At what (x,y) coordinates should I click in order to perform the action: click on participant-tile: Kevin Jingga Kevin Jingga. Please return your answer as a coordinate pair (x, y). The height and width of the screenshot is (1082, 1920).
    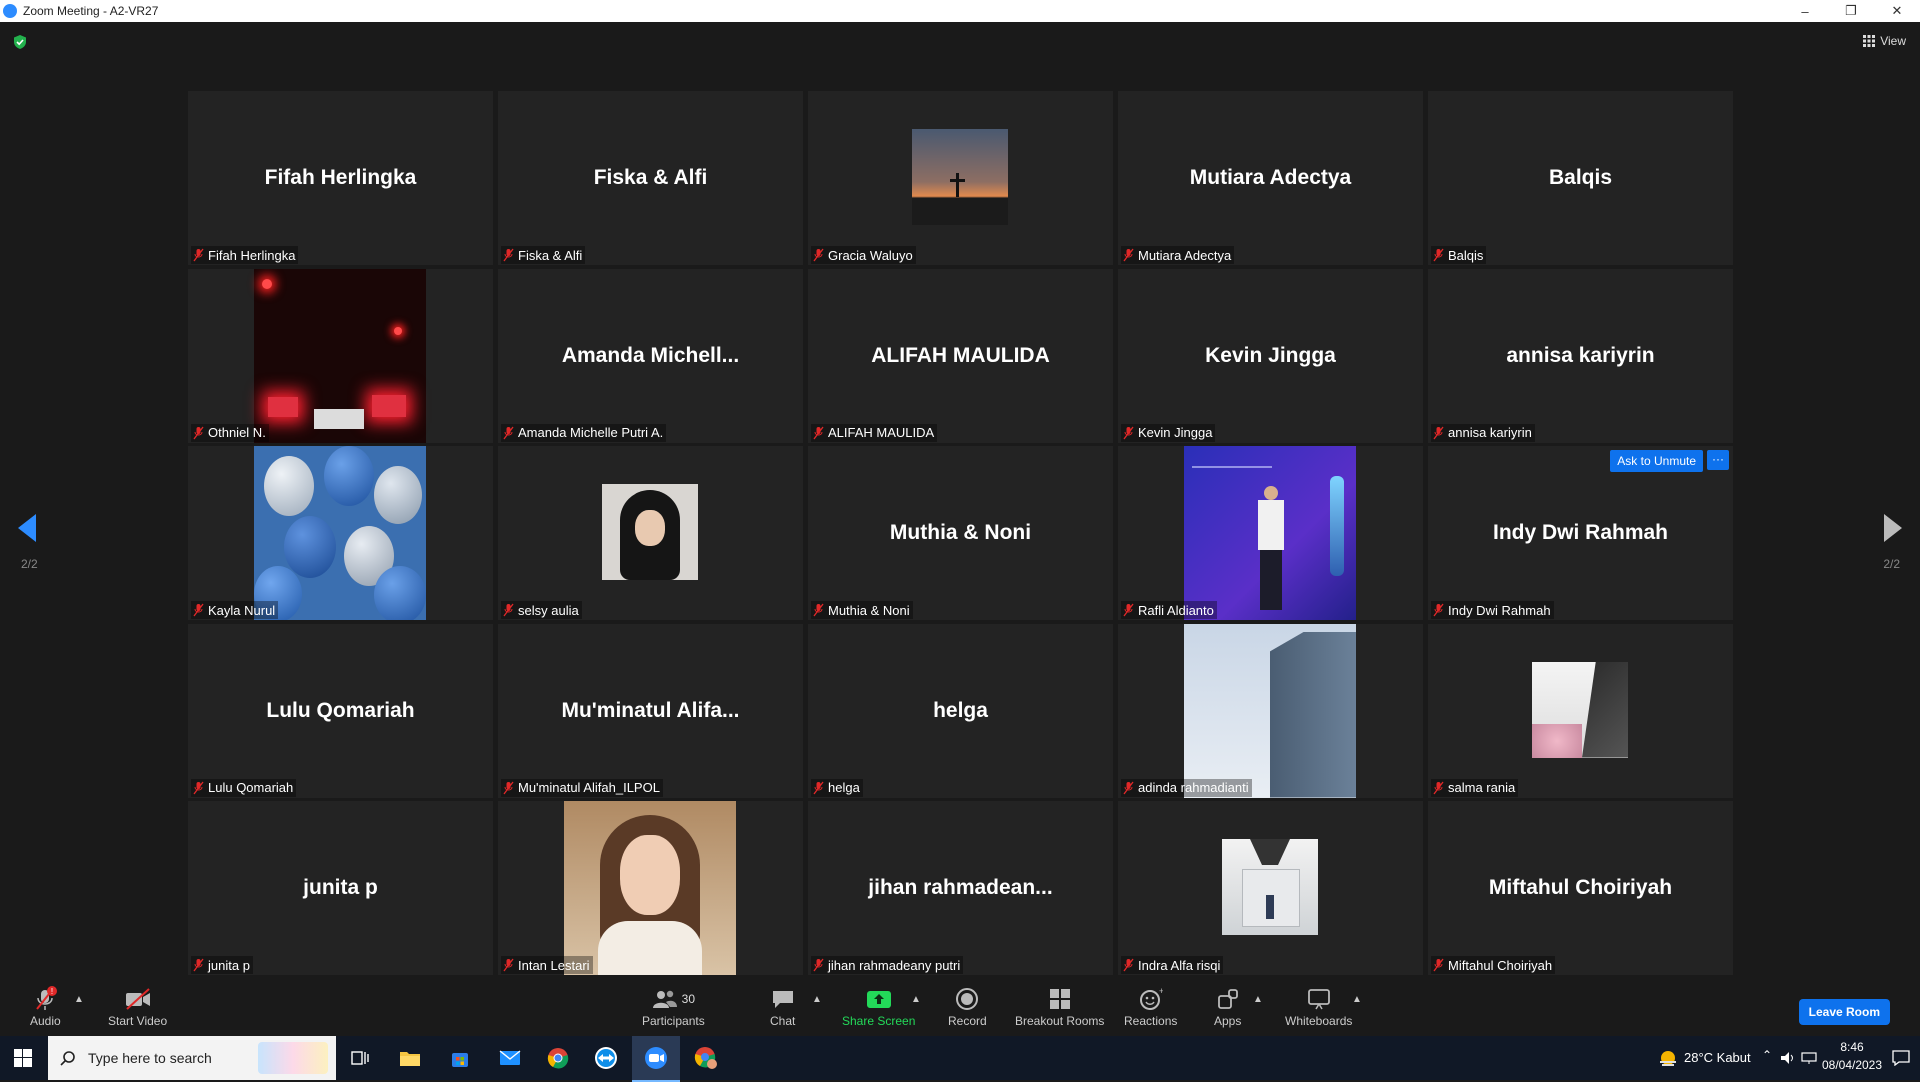
    Looking at the image, I should click on (1270, 355).